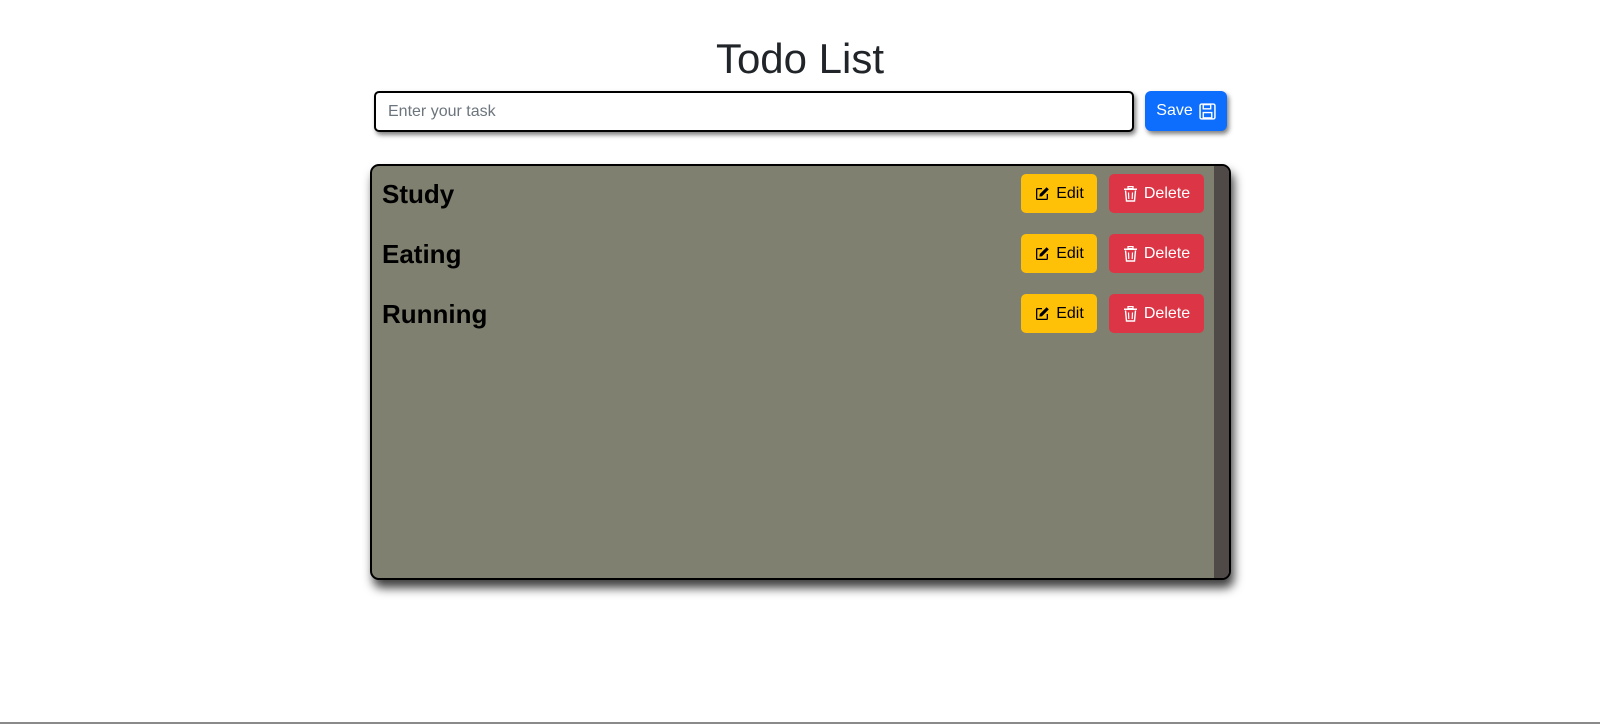 This screenshot has height=724, width=1600. I want to click on save-button: Save, so click(1186, 111).